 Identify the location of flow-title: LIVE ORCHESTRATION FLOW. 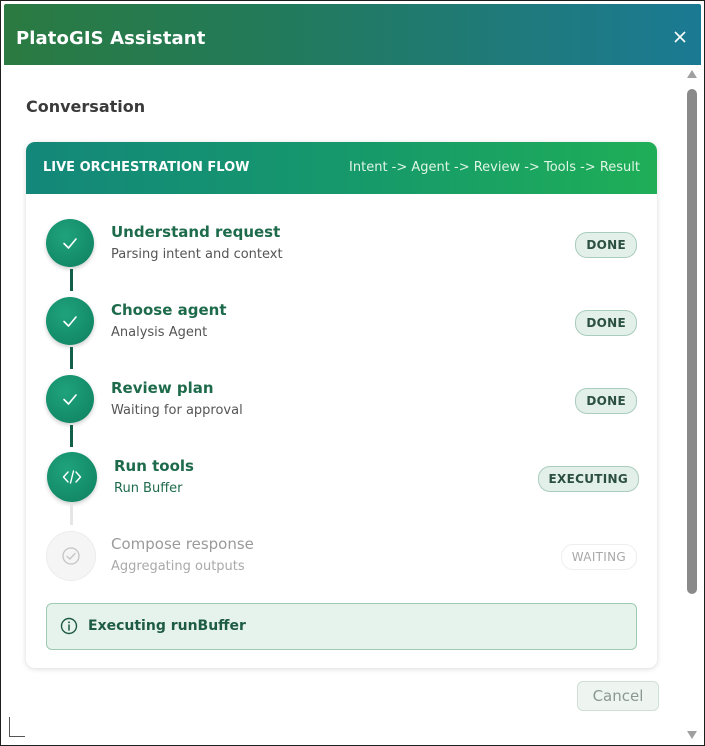
(146, 167).